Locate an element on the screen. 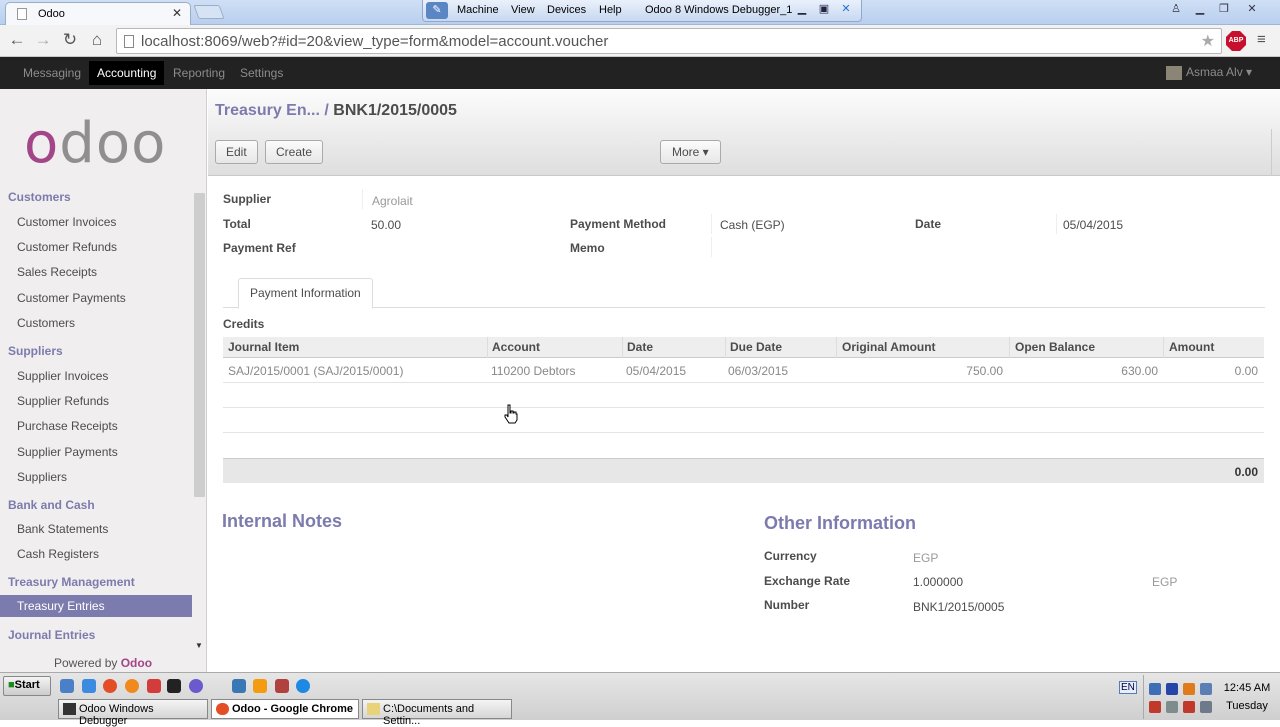 The width and height of the screenshot is (1280, 727). sidebar-item-customer-payments: Customer Payments is located at coordinates (71, 298).